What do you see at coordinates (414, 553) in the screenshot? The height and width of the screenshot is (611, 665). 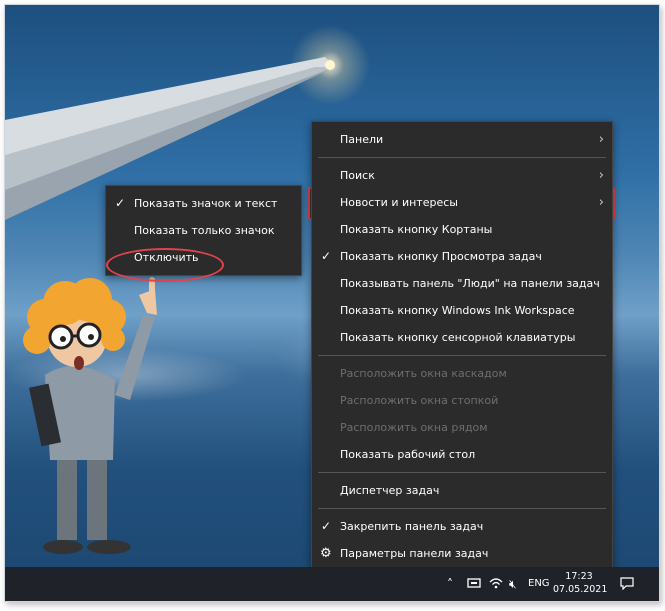 I see `menu-item-label: Параметры панели задач` at bounding box center [414, 553].